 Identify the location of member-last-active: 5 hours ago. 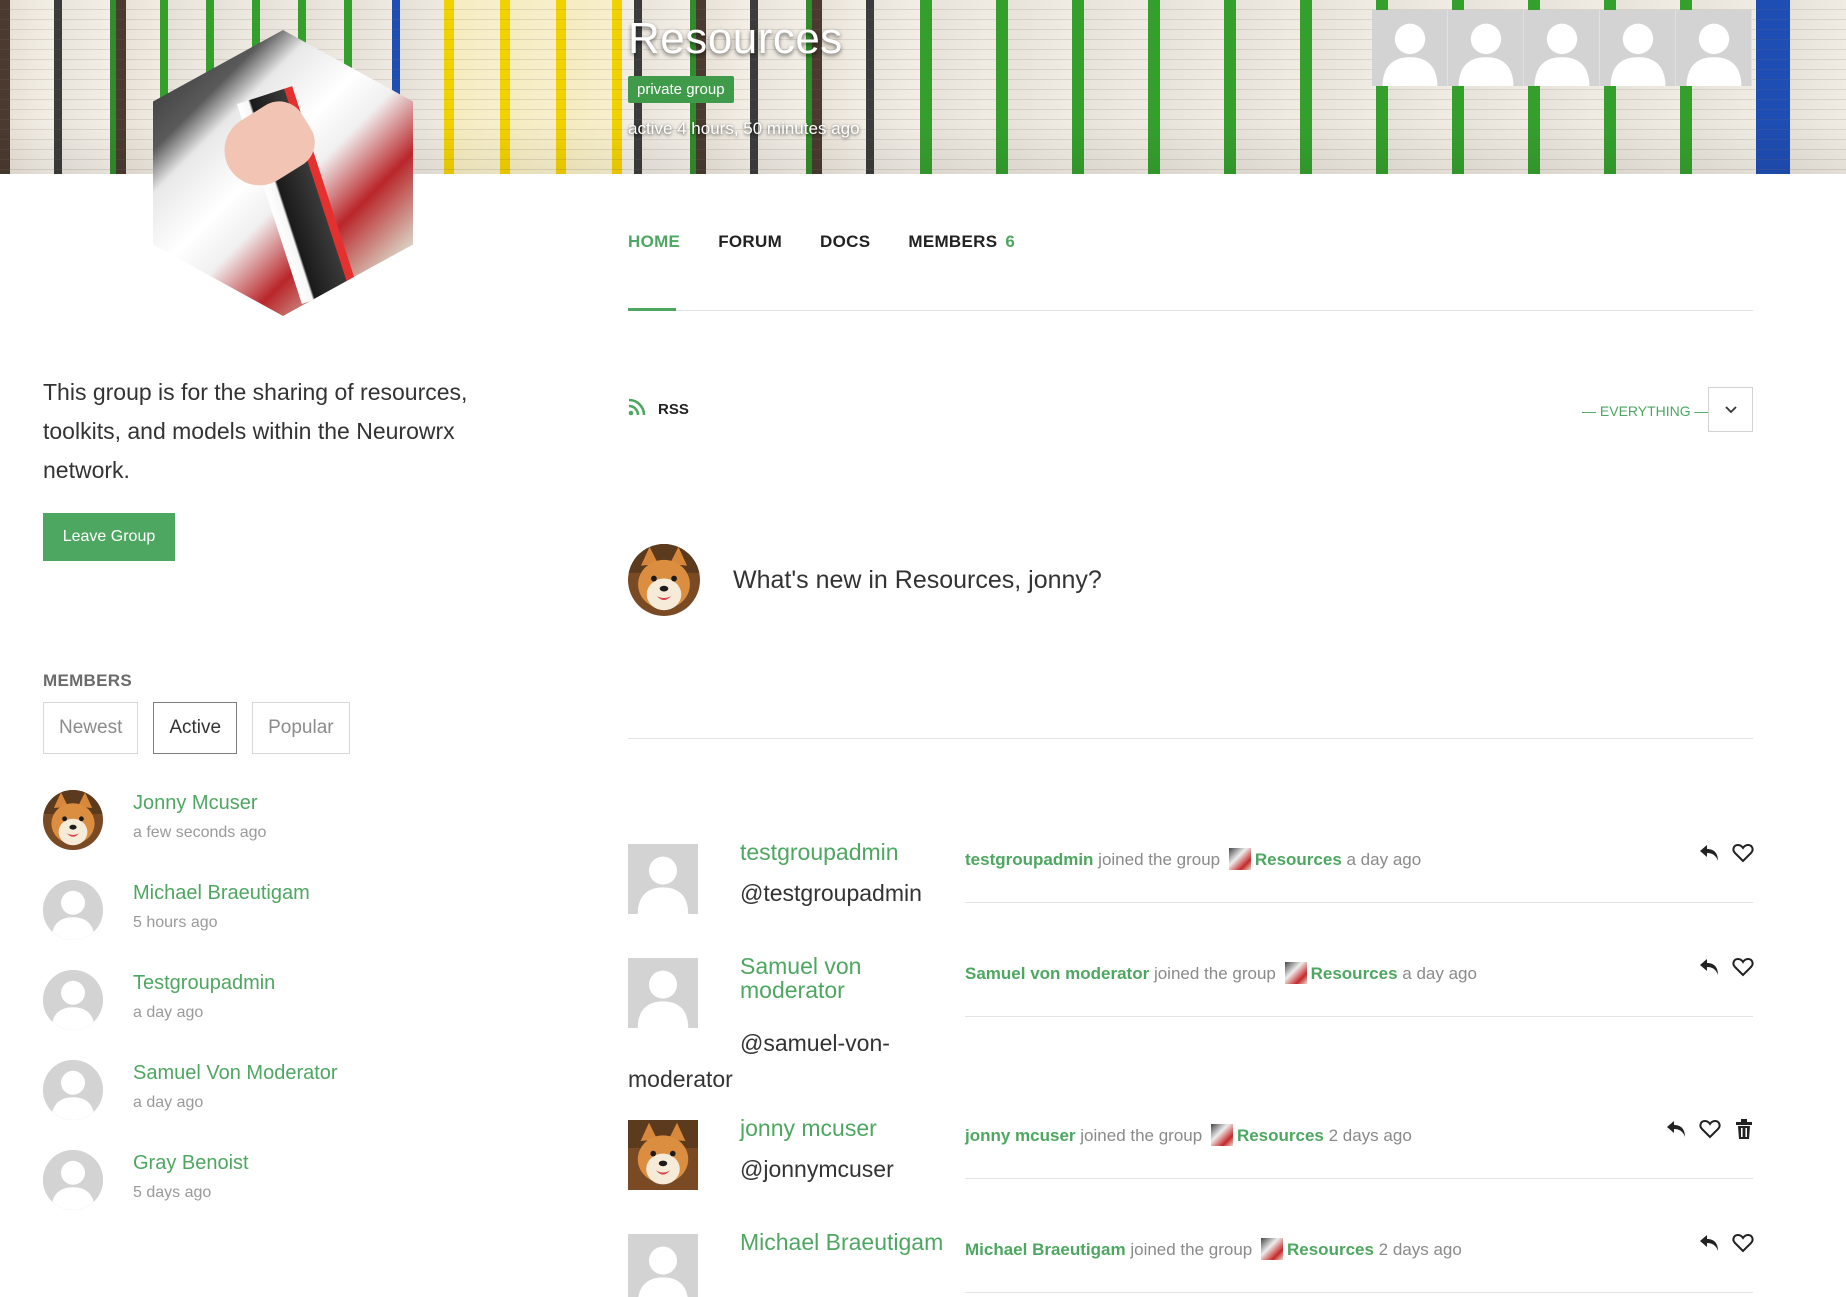
(175, 922).